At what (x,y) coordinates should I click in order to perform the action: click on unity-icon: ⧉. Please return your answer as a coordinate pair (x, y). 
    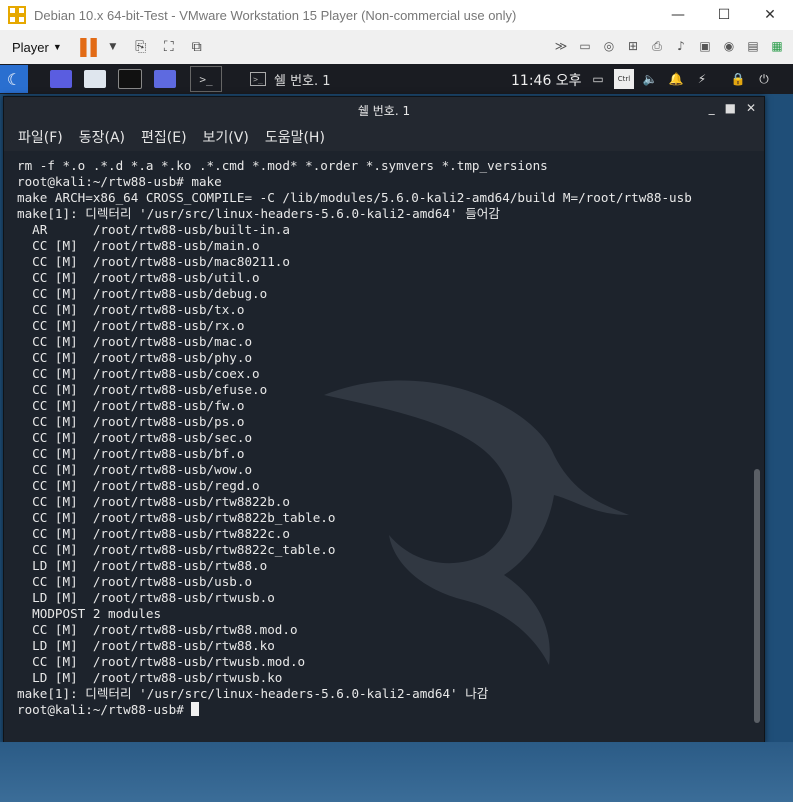
    Looking at the image, I should click on (197, 47).